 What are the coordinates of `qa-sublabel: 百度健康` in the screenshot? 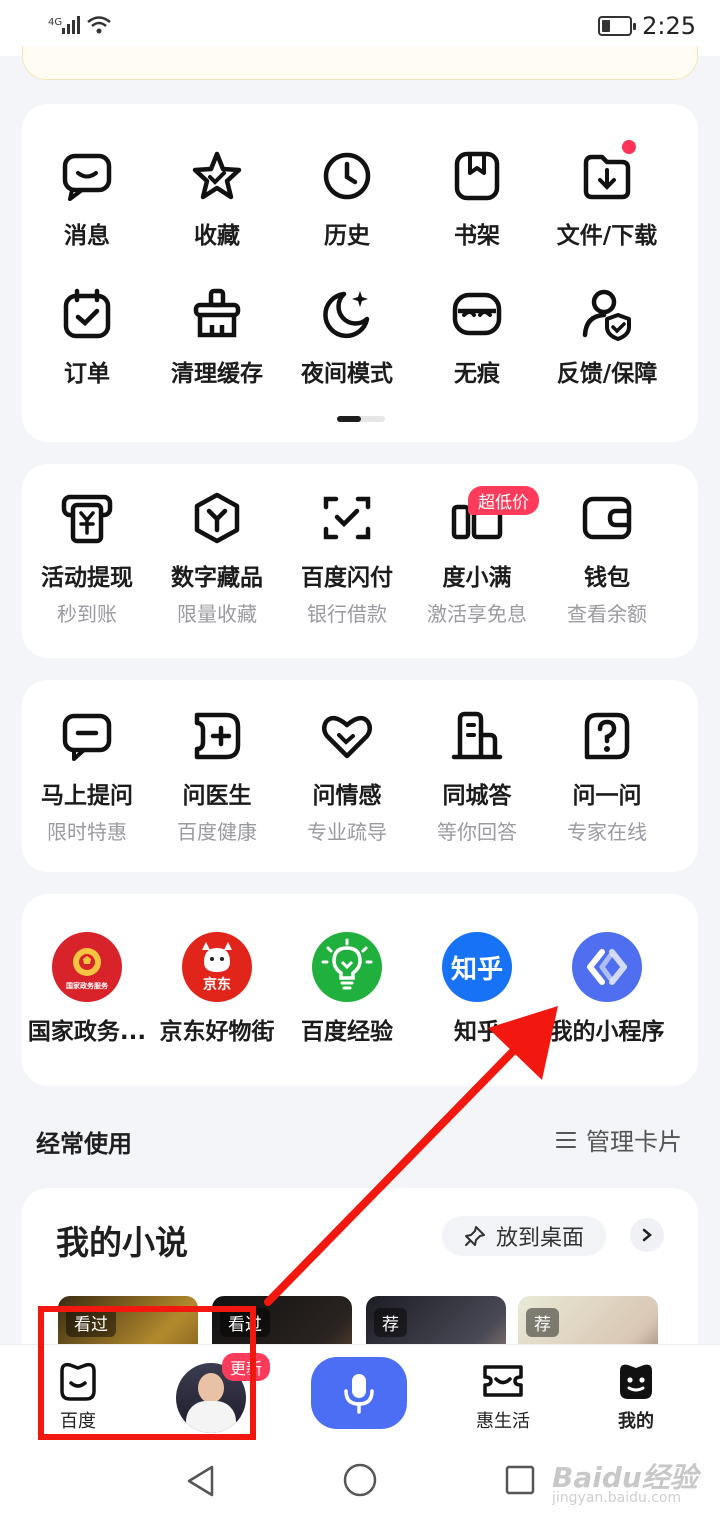 It's located at (217, 832).